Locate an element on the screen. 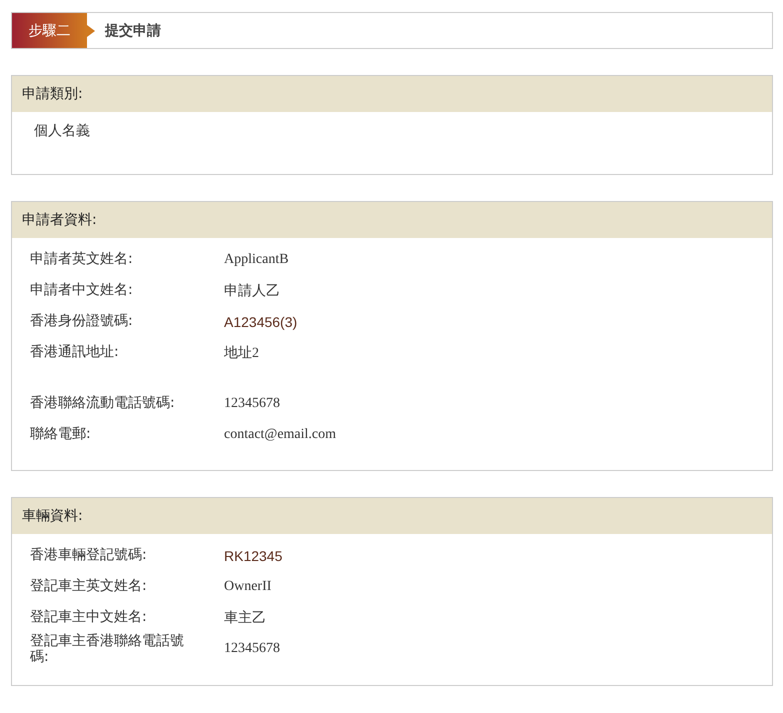  section-heading: 申請類別: is located at coordinates (392, 94).